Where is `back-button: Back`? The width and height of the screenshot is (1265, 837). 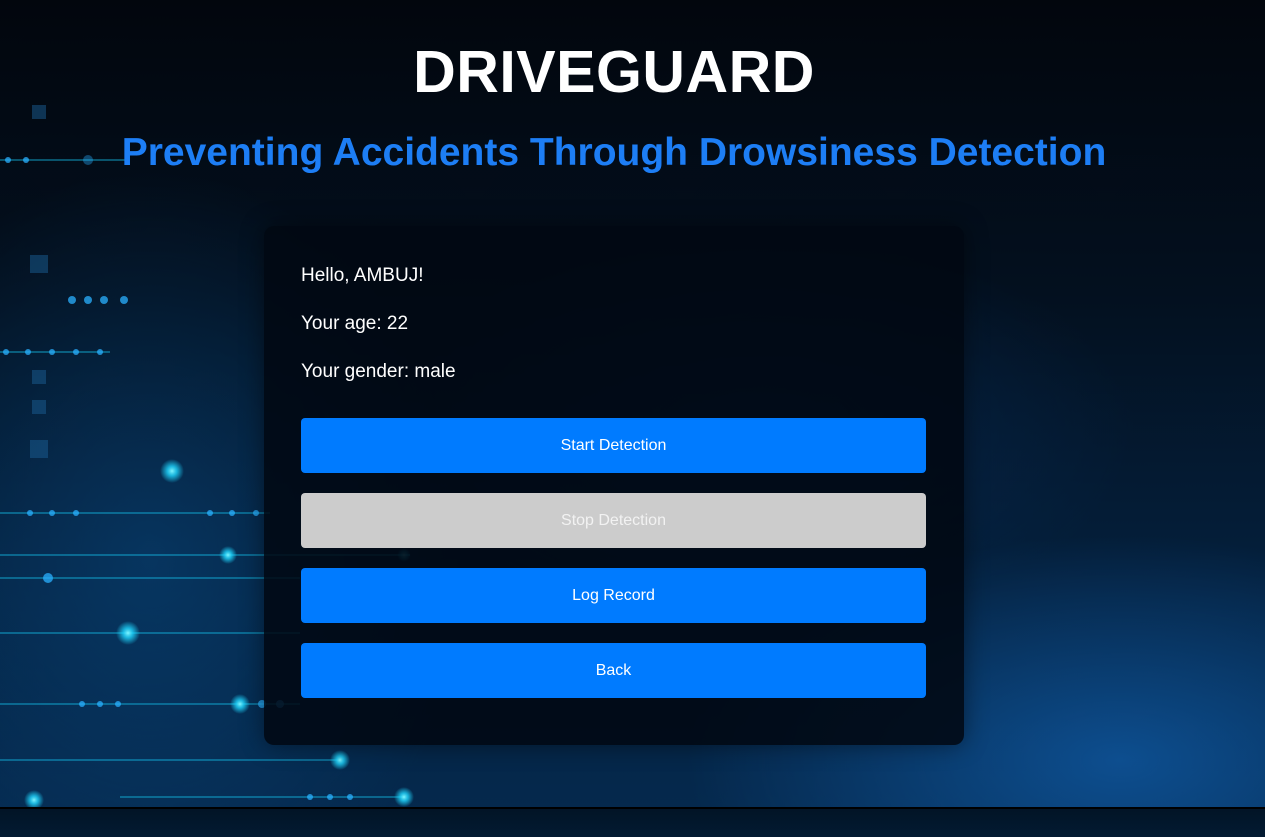
back-button: Back is located at coordinates (613, 670).